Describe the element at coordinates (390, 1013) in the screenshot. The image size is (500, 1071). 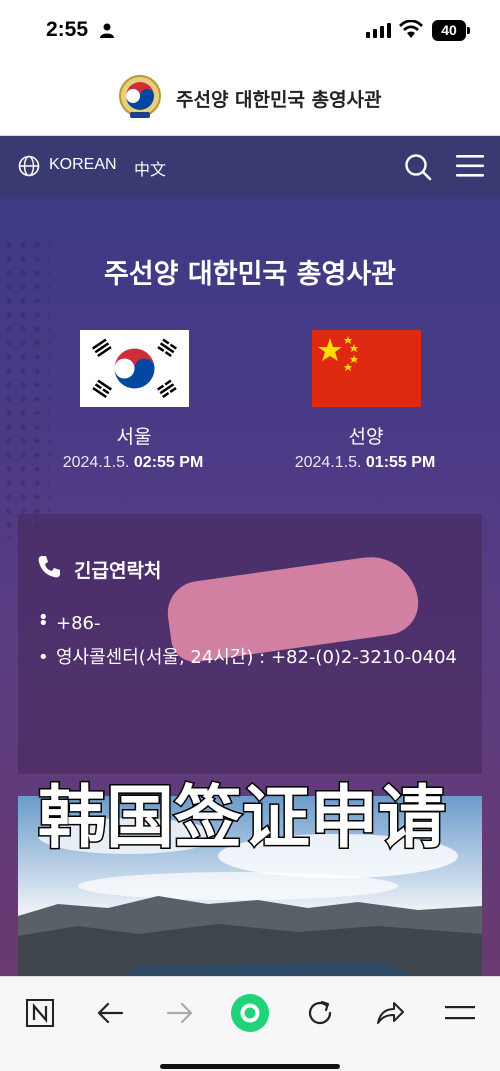
I see `share-icon` at that location.